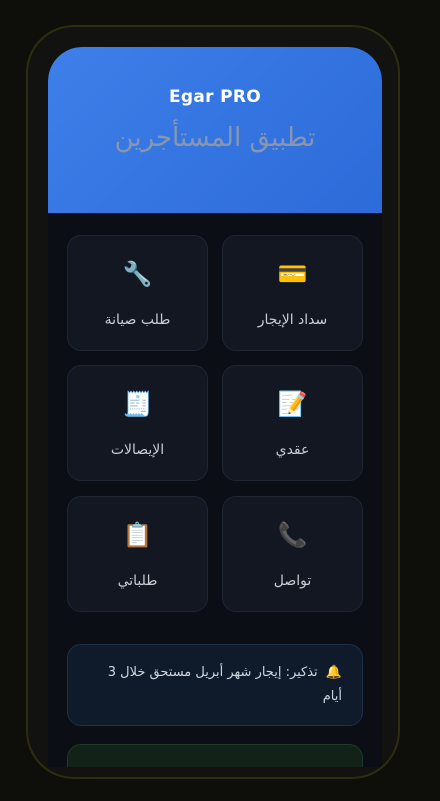  I want to click on memo-icon: 📝, so click(292, 404).